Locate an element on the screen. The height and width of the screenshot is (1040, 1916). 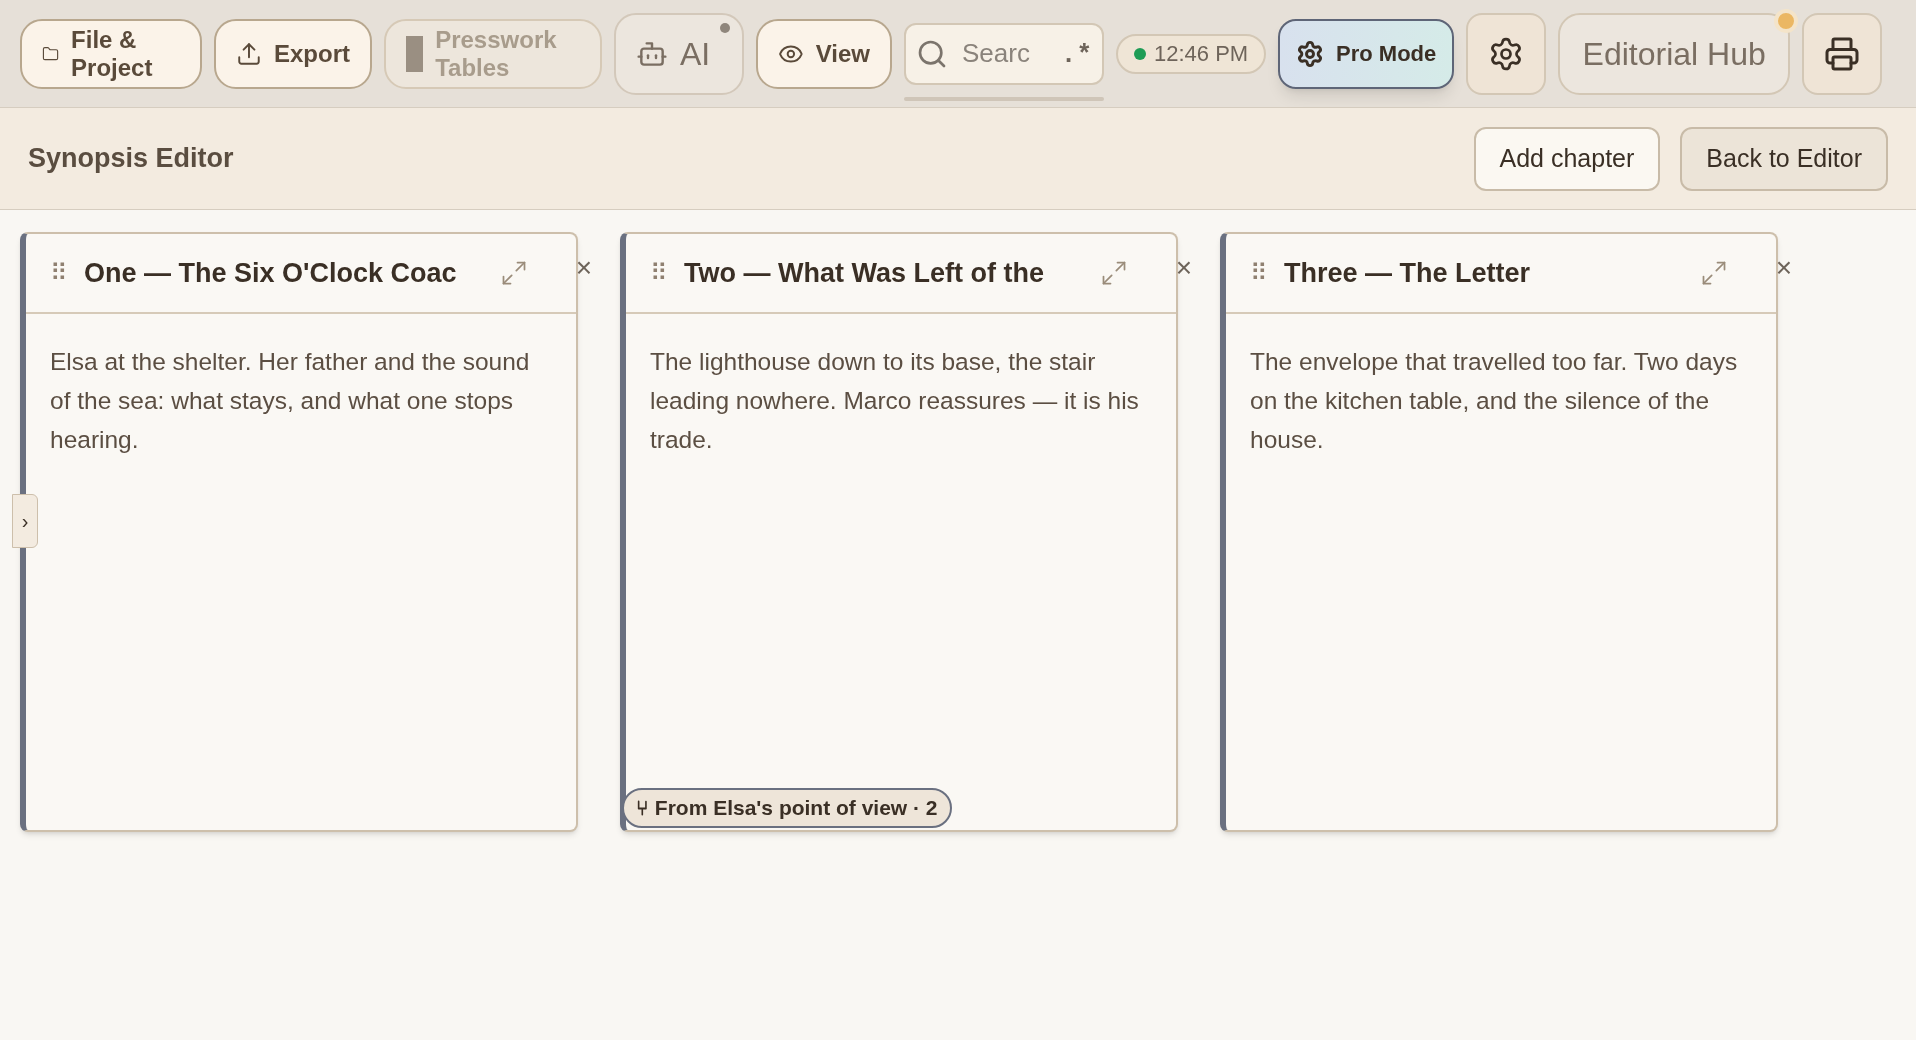
page-title: Synopsis Editor is located at coordinates (131, 159).